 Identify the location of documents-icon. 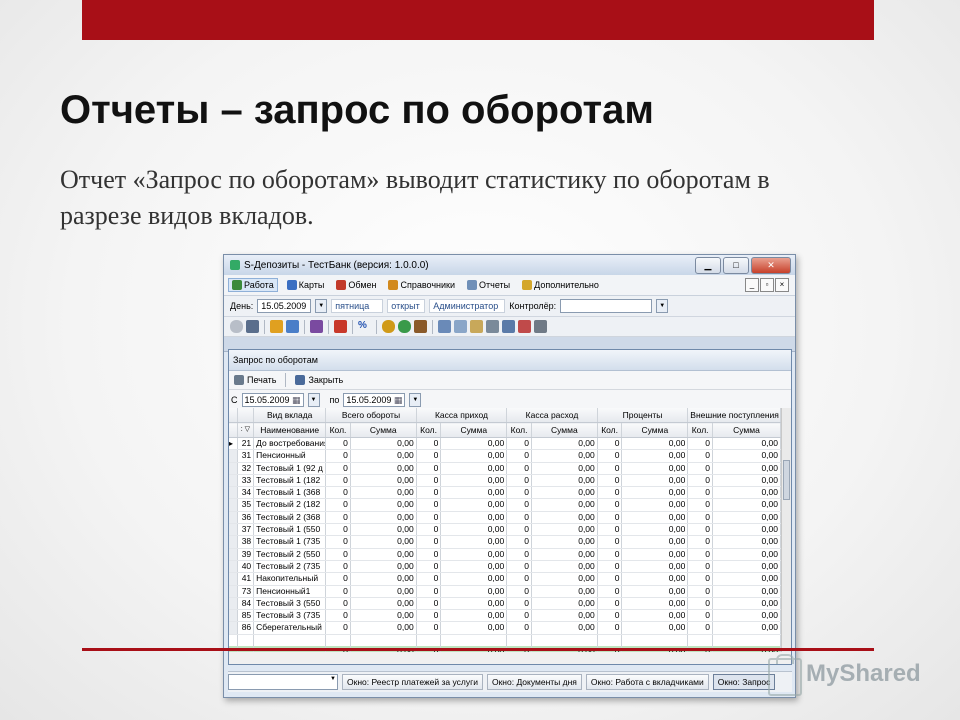
(292, 326).